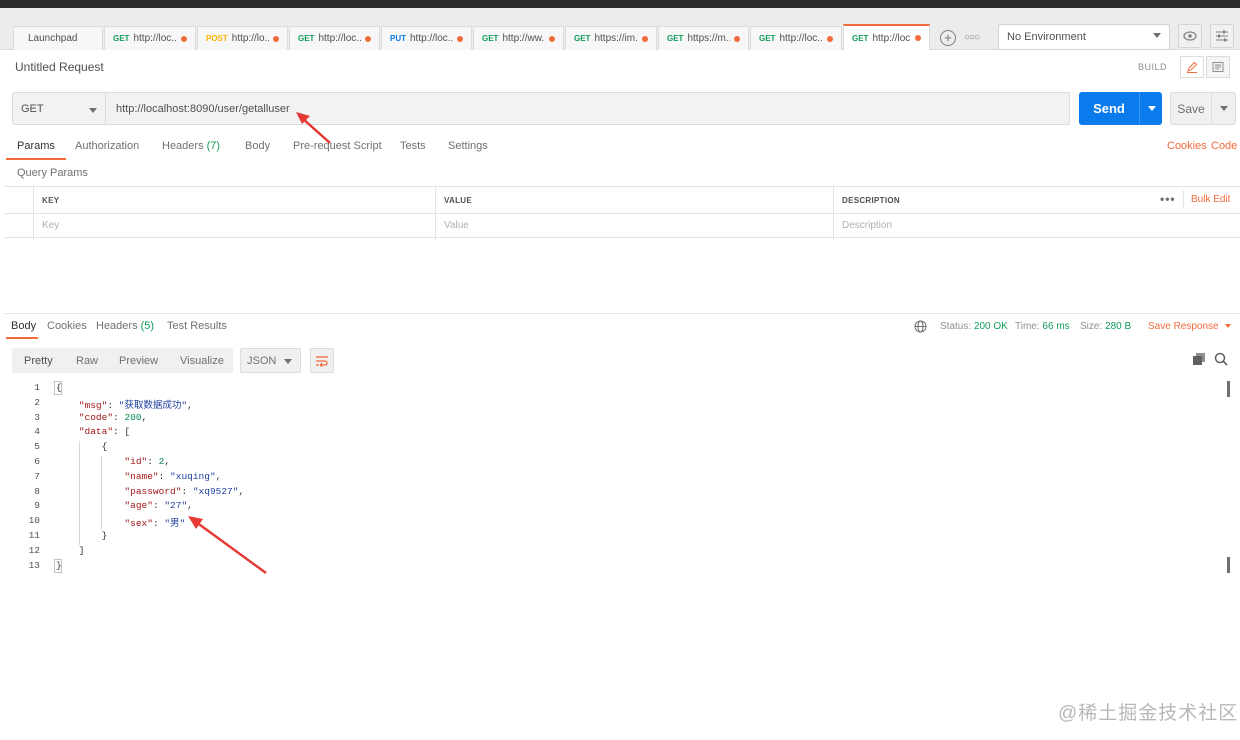 The image size is (1240, 740). Describe the element at coordinates (259, 343) in the screenshot. I see `annotation-arrows` at that location.